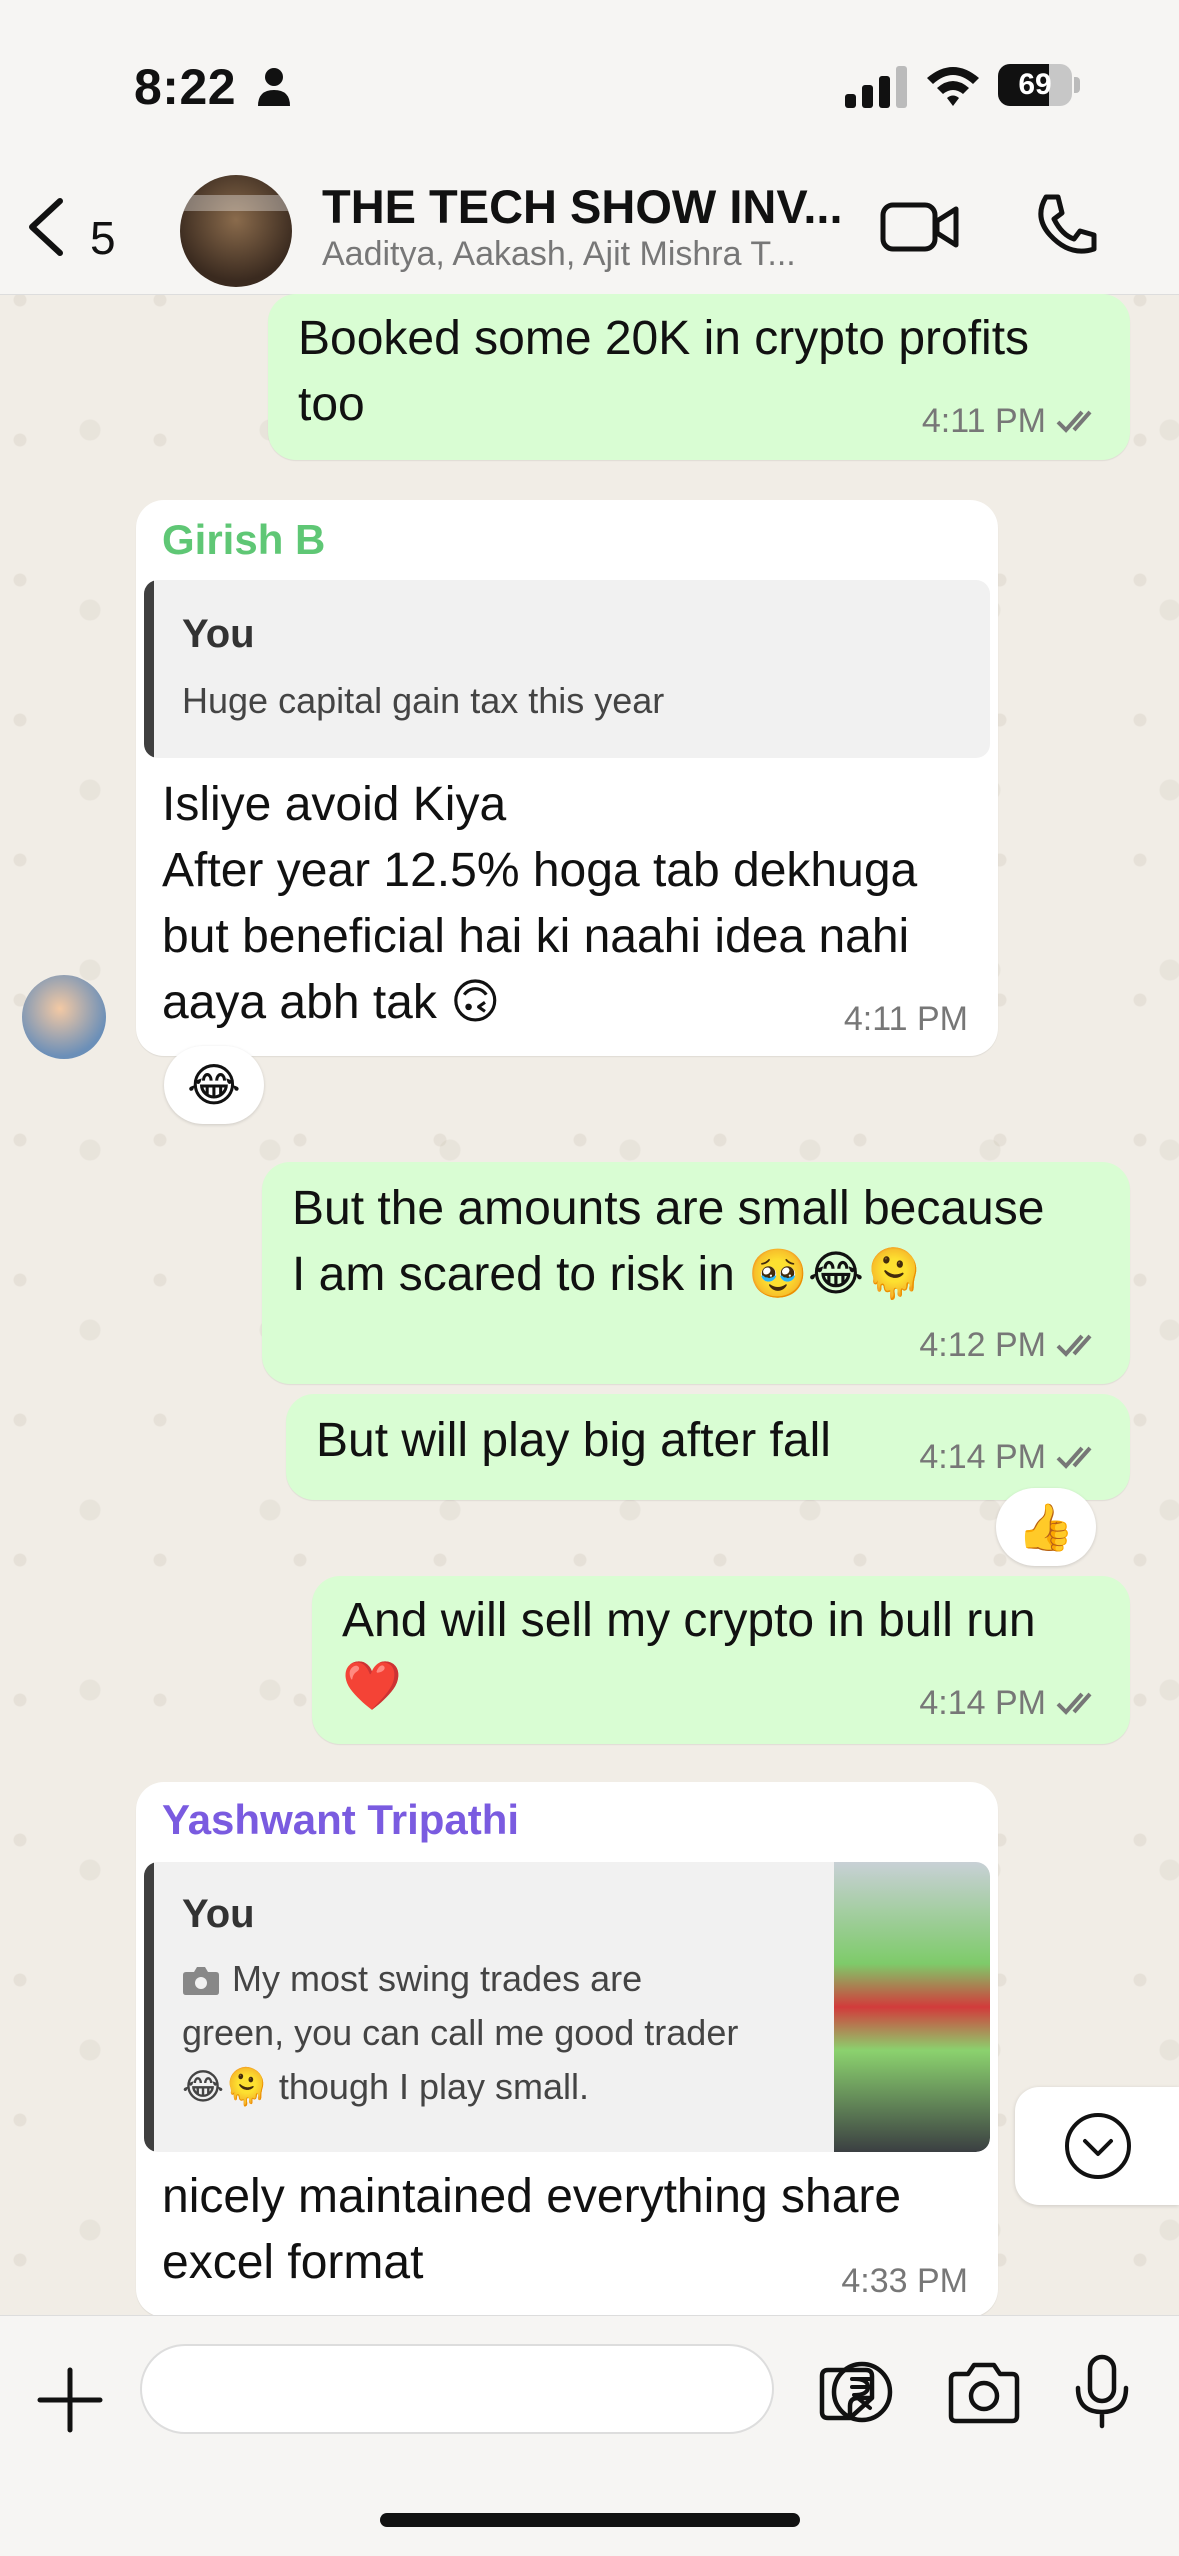  Describe the element at coordinates (214, 1085) in the screenshot. I see `message-reaction: 😂` at that location.